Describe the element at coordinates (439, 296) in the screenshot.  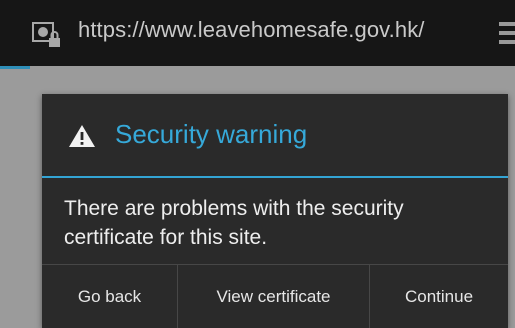
I see `continue-button: Continue` at that location.